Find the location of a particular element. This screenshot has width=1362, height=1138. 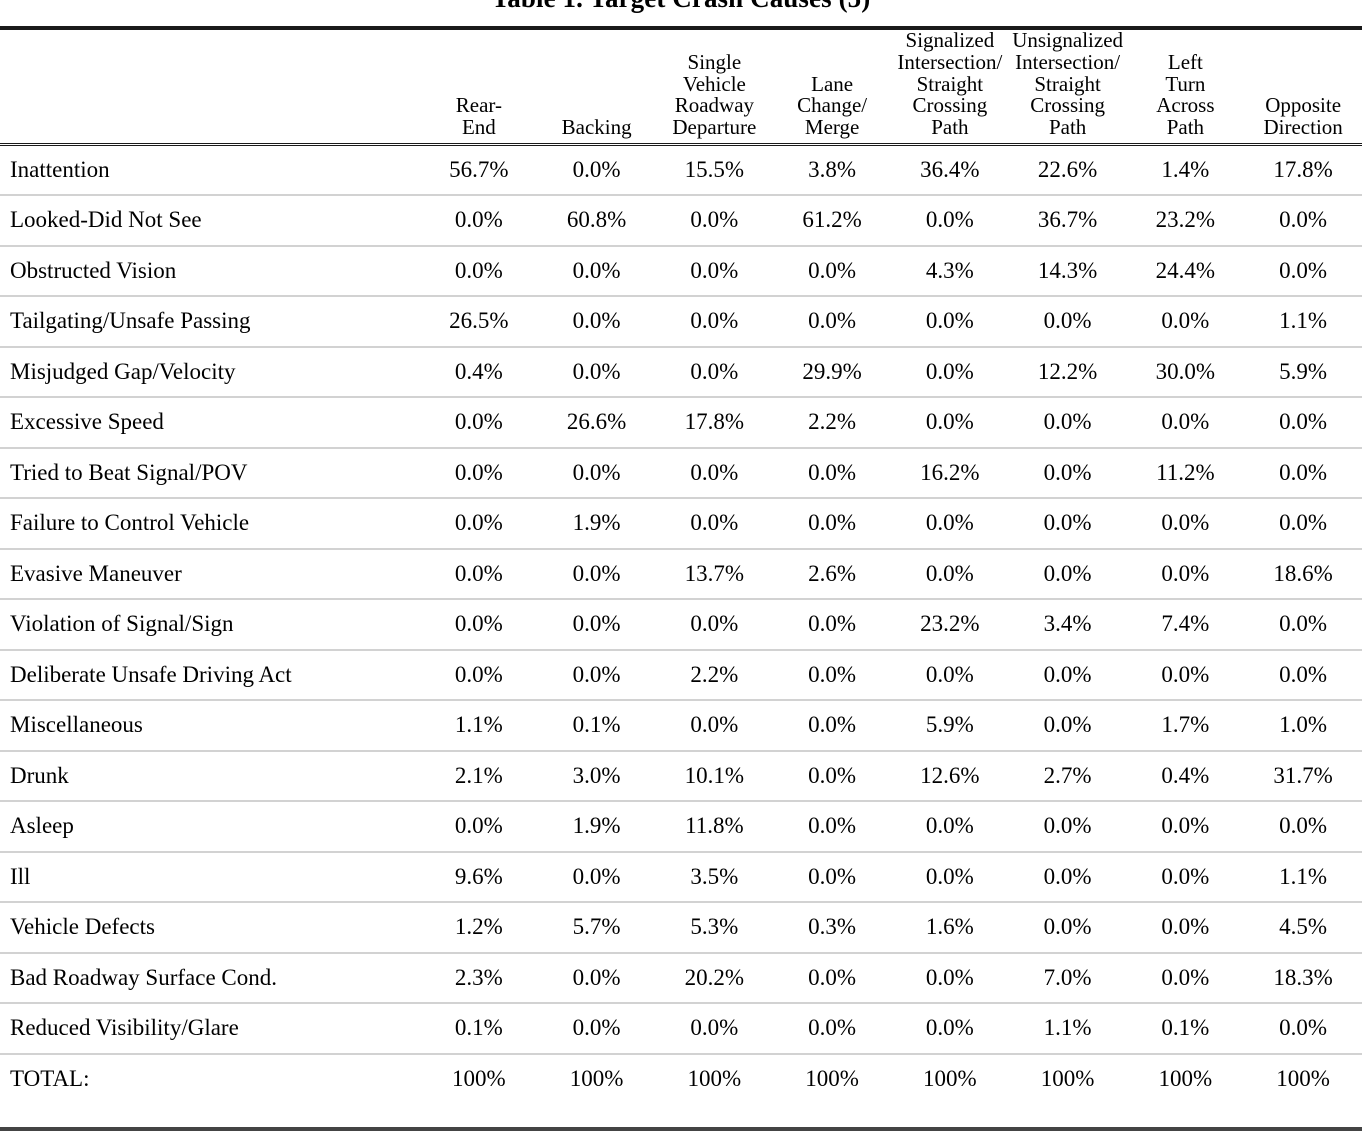

row-label: Inattention is located at coordinates (60, 170).